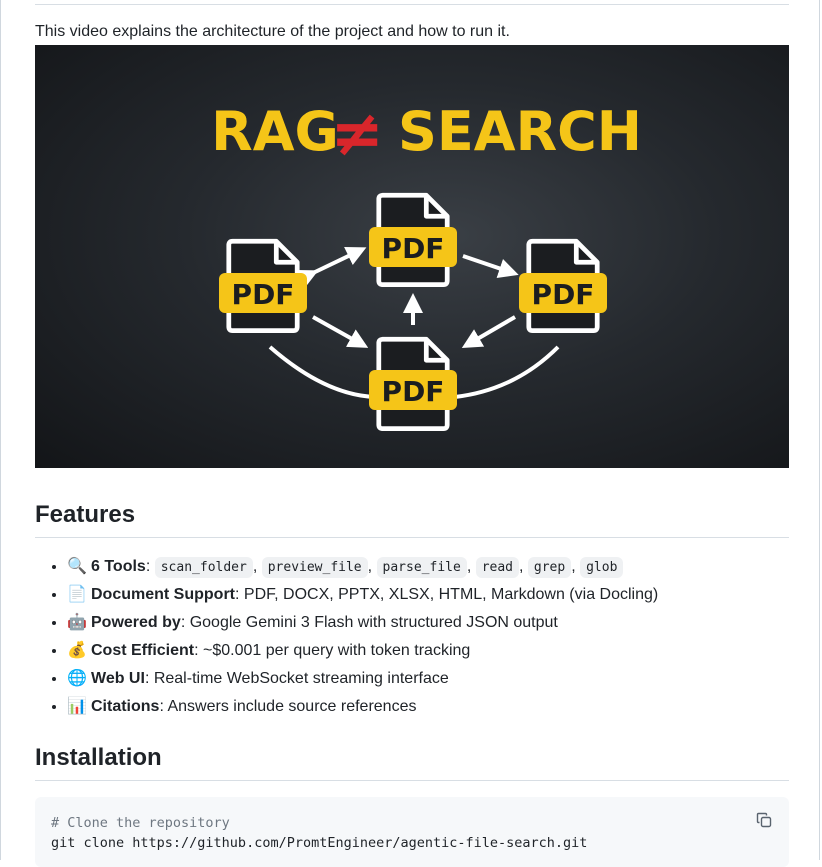 The image size is (822, 867). I want to click on bar-chart-icon: 📊, so click(77, 706).